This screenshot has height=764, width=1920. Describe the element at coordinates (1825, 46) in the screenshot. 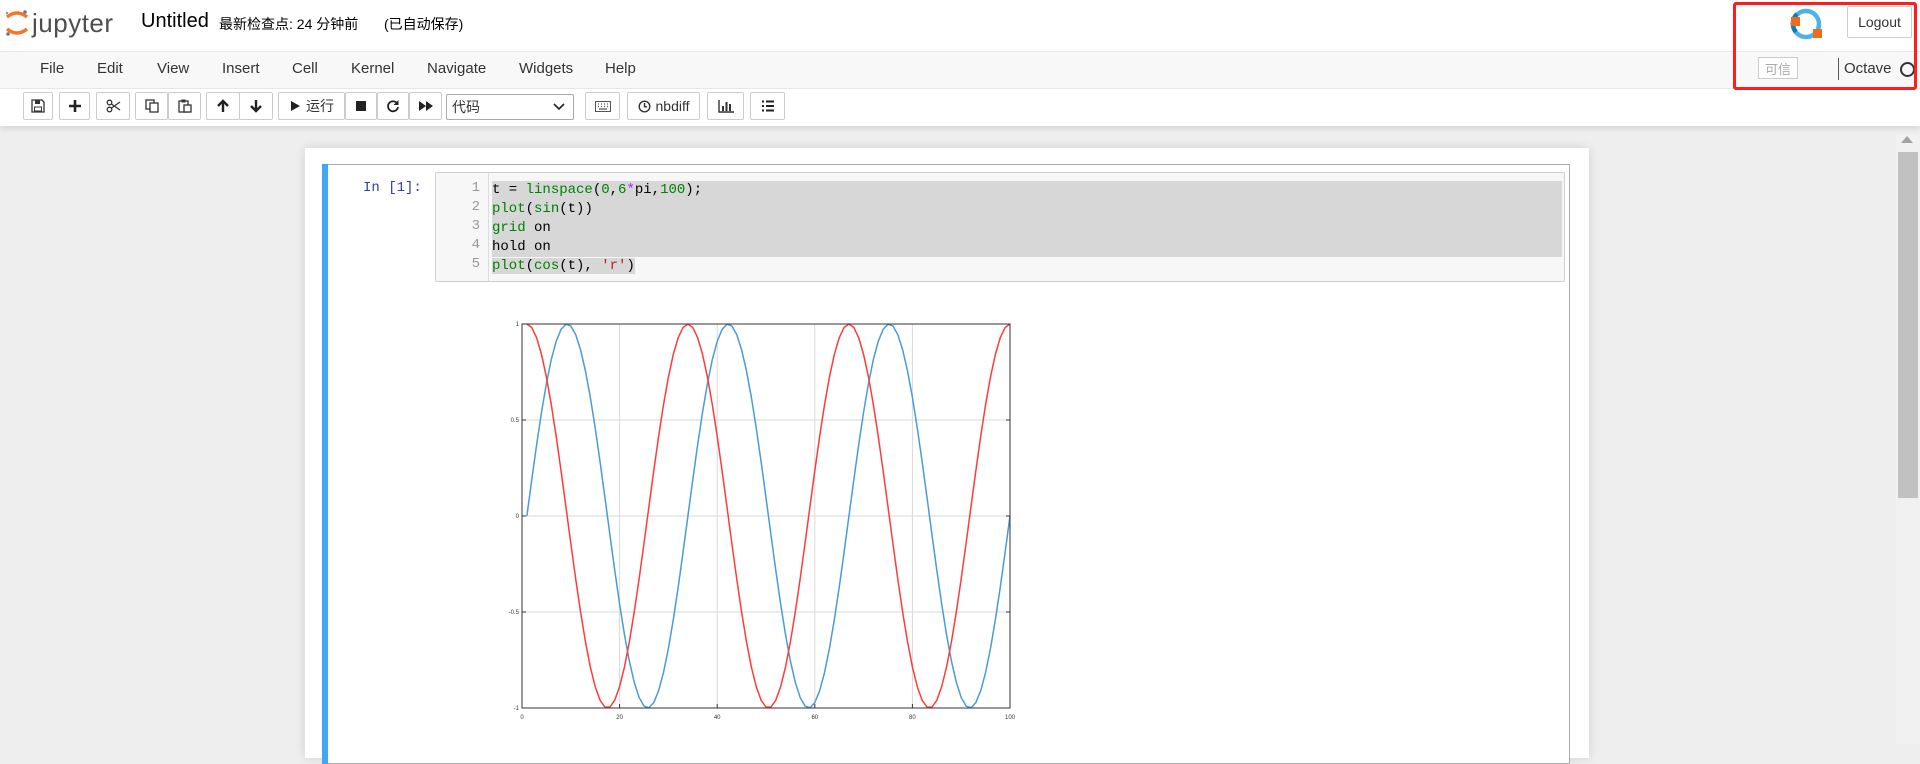

I see `highlight-box` at that location.